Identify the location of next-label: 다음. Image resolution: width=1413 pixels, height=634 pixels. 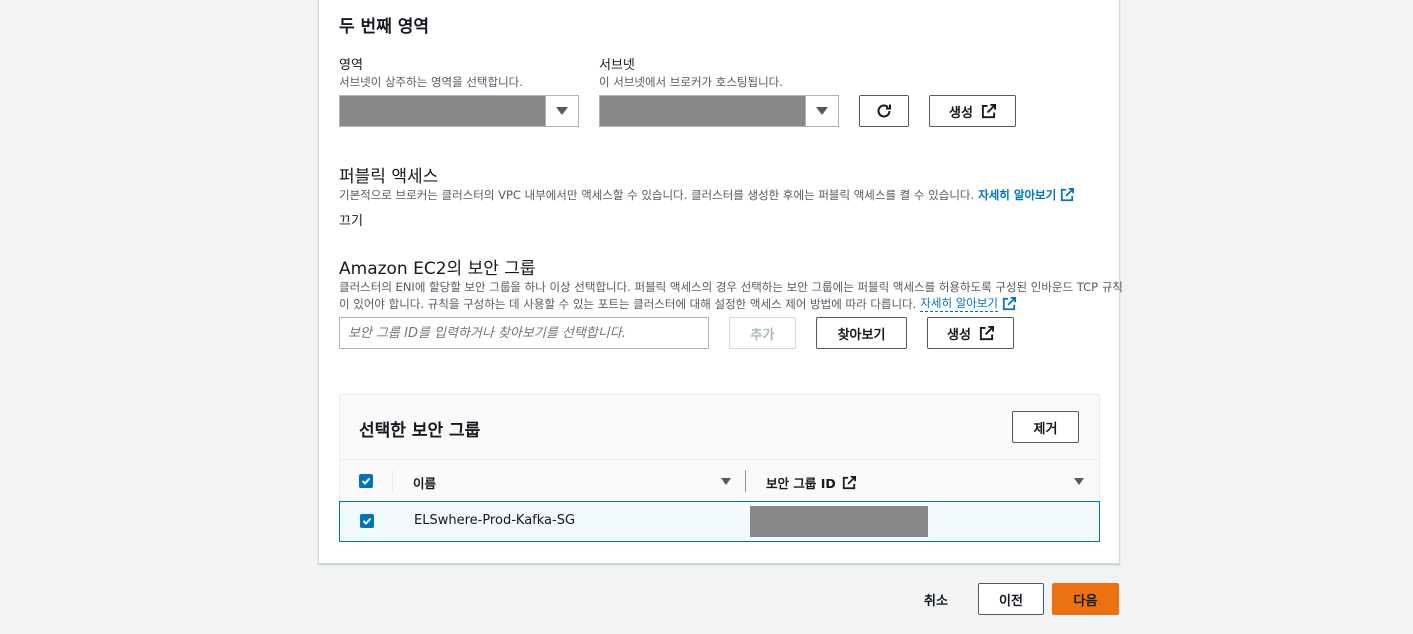
(1085, 601).